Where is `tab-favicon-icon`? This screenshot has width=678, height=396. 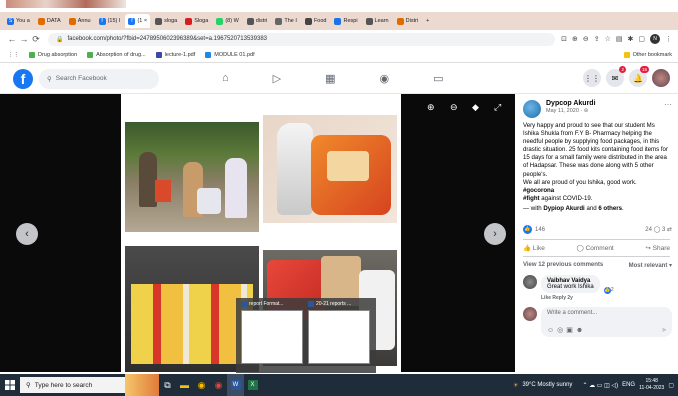
tab-favicon-icon is located at coordinates (369, 21).